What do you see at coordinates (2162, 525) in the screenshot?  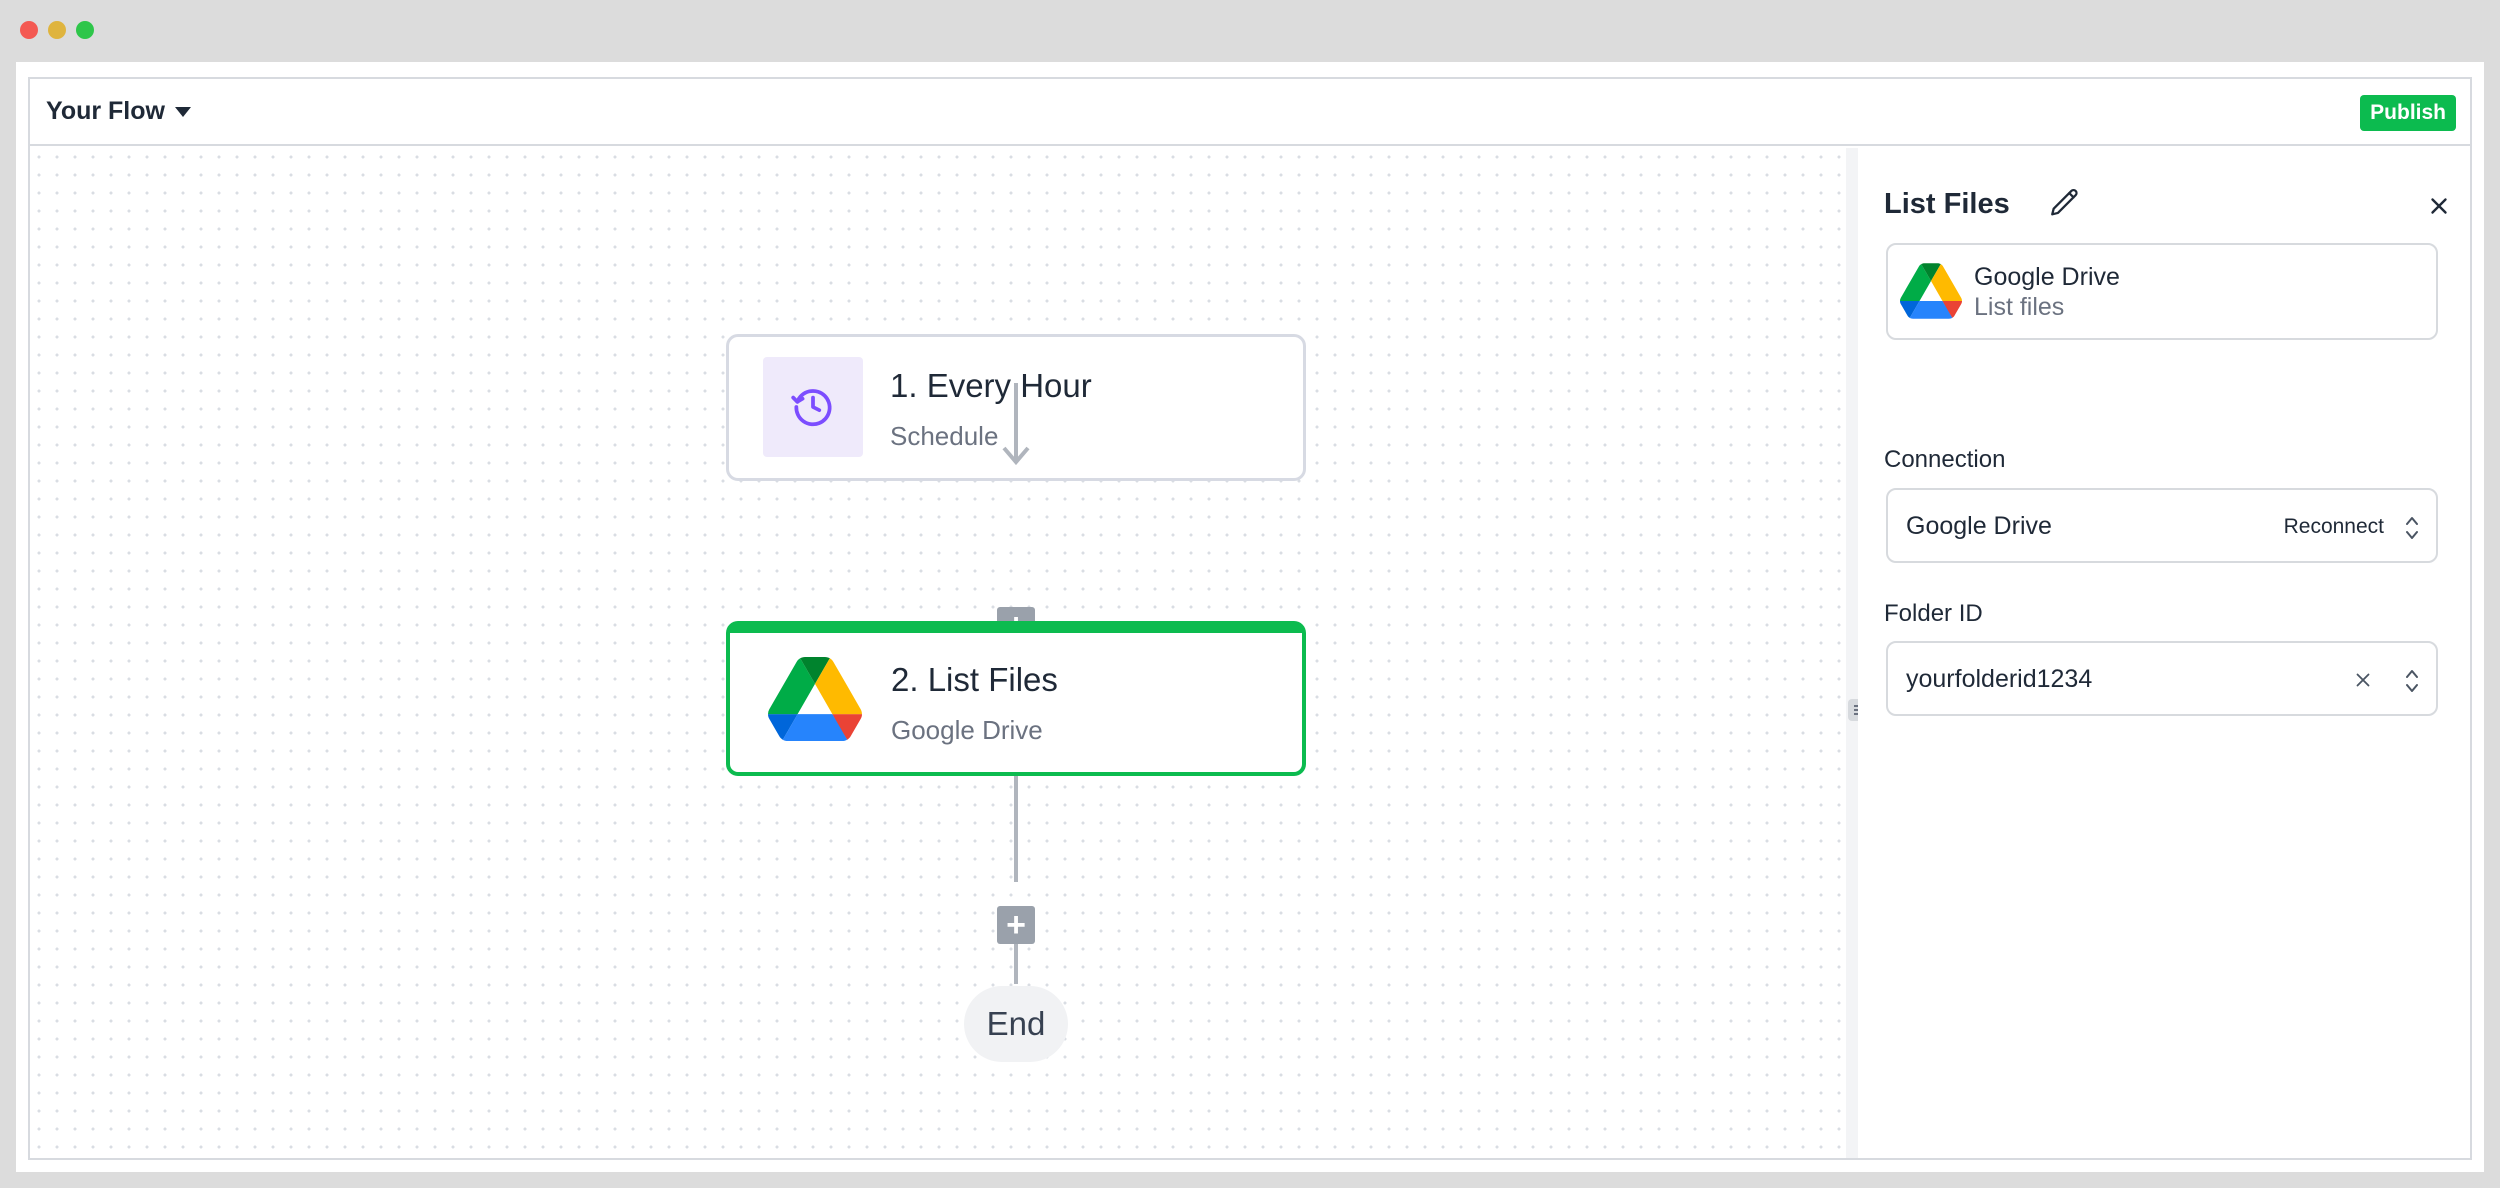 I see `connection-select: Google Drive Reconnect` at bounding box center [2162, 525].